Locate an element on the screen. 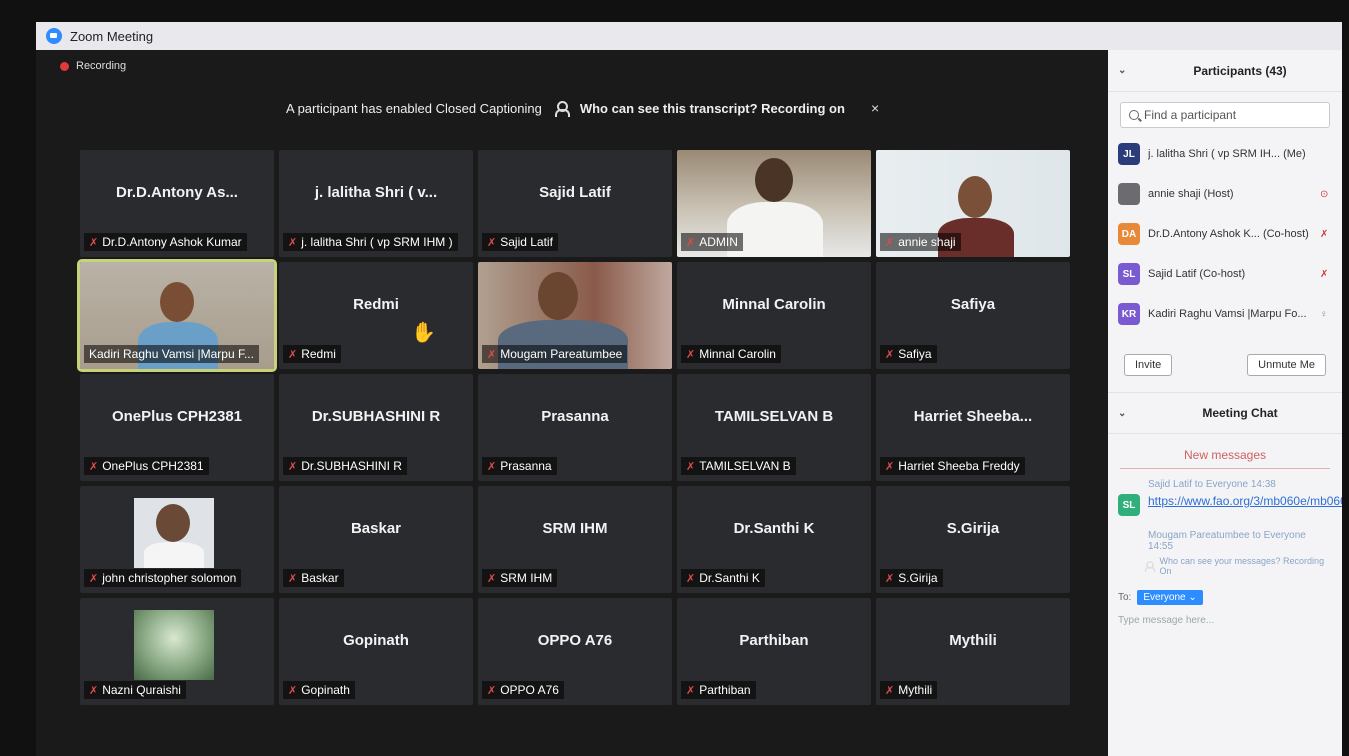 The width and height of the screenshot is (1349, 756). participant-tile: Baskar ✗ Baskar is located at coordinates (376, 539).